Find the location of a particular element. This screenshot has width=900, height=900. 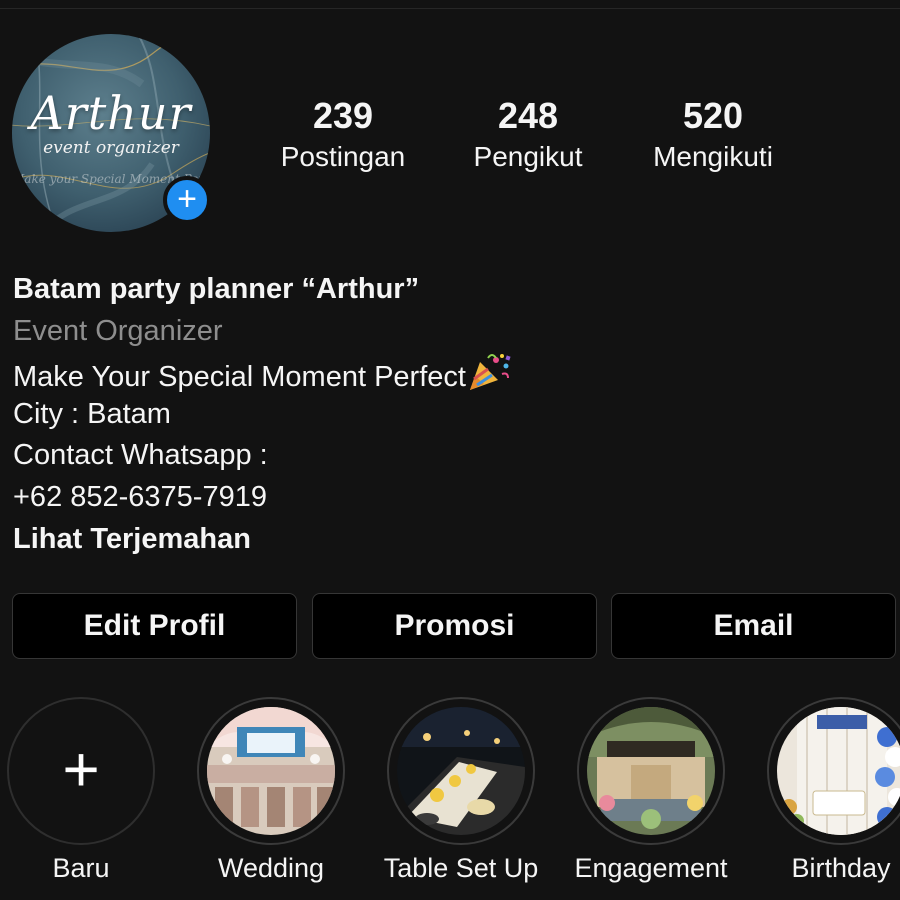

highlight-label: Engagement is located at coordinates (651, 868).